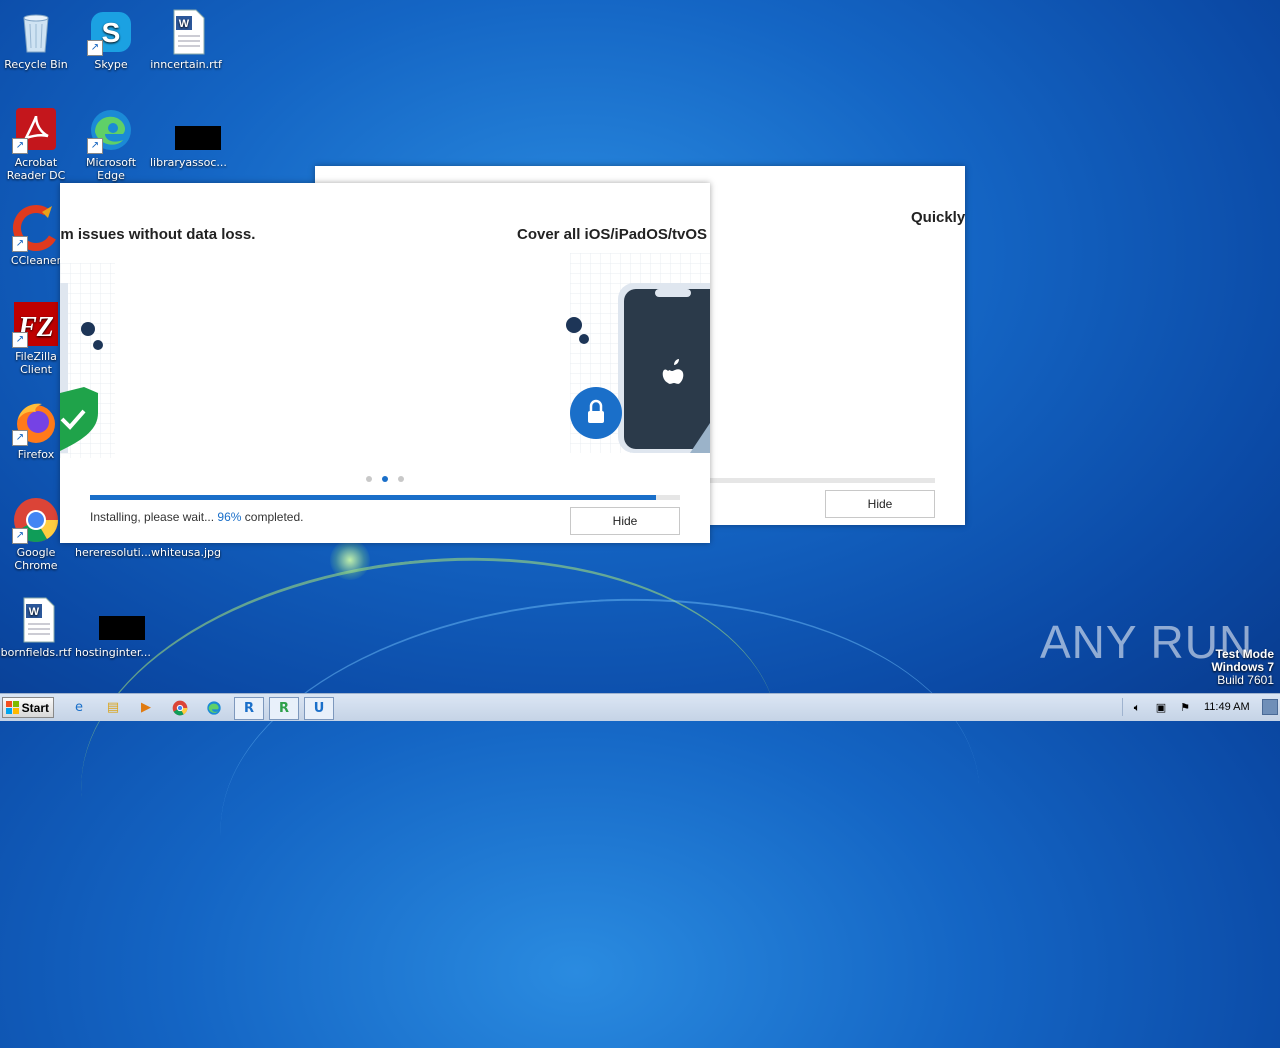 This screenshot has width=1280, height=1048. What do you see at coordinates (385, 479) in the screenshot?
I see `carousel-dot-active` at bounding box center [385, 479].